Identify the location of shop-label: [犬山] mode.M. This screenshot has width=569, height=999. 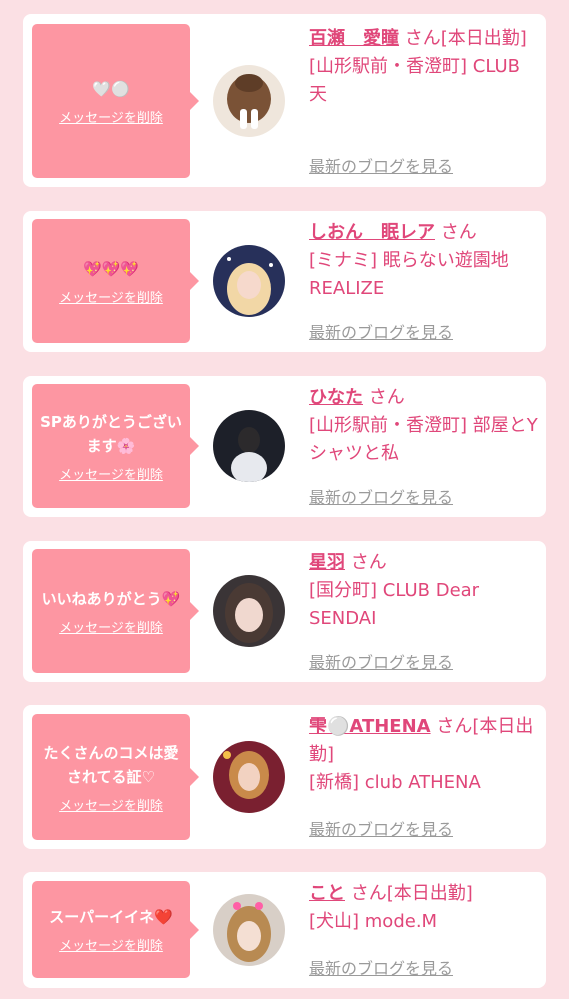
(373, 921).